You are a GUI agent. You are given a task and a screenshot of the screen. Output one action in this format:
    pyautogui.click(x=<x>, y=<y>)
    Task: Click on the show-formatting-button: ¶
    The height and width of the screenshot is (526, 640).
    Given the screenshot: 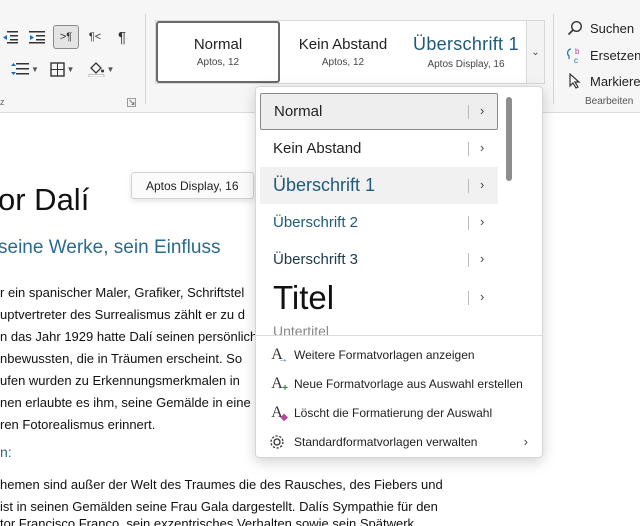 What is the action you would take?
    pyautogui.click(x=122, y=37)
    